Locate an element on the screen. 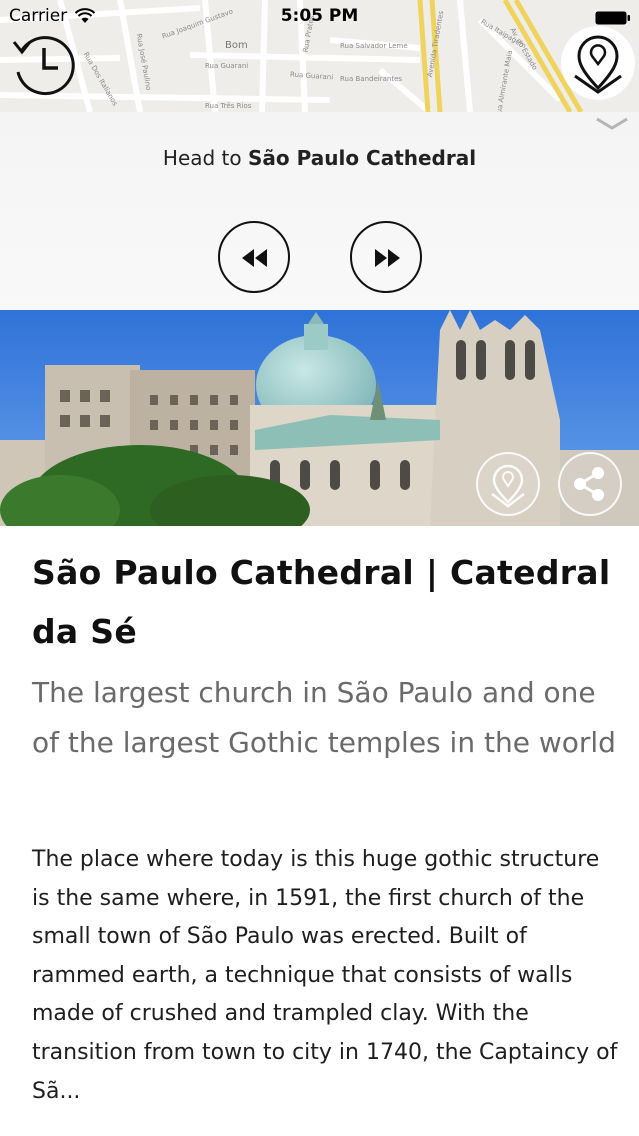 This screenshot has width=639, height=1136. rewind-button is located at coordinates (254, 257).